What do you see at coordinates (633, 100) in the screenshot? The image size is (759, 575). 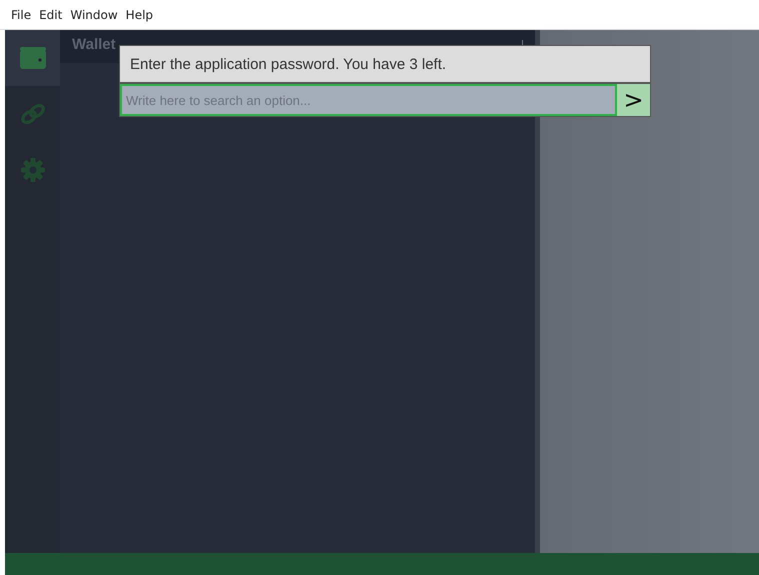 I see `submit-button: >` at bounding box center [633, 100].